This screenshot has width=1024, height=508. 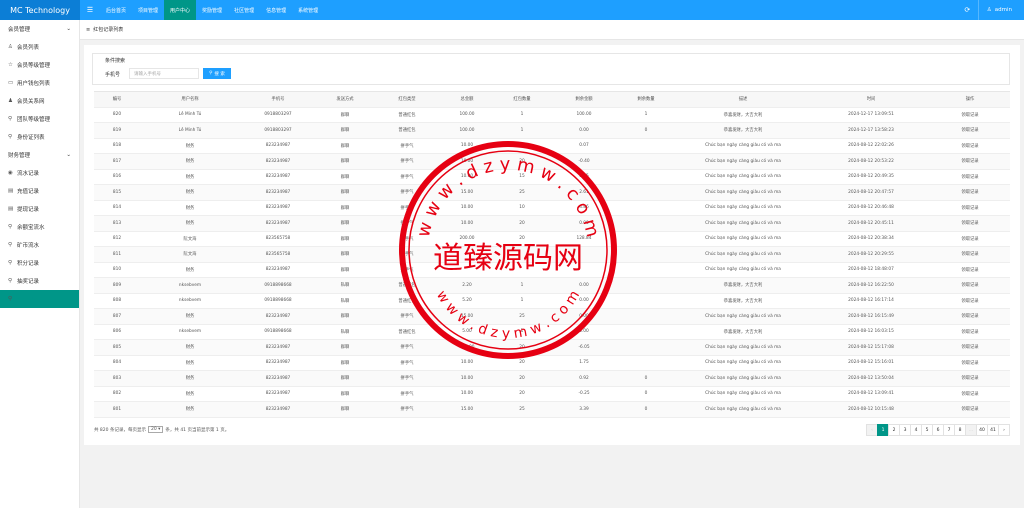 I want to click on nav-item: 奖励管理, so click(x=212, y=10).